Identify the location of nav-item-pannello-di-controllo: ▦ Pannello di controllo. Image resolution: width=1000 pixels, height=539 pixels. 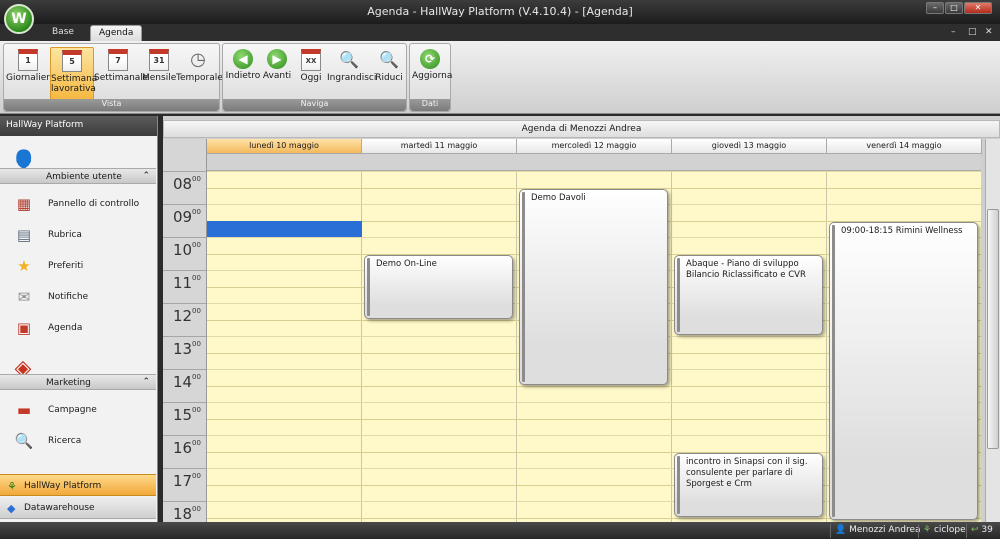
(78, 204).